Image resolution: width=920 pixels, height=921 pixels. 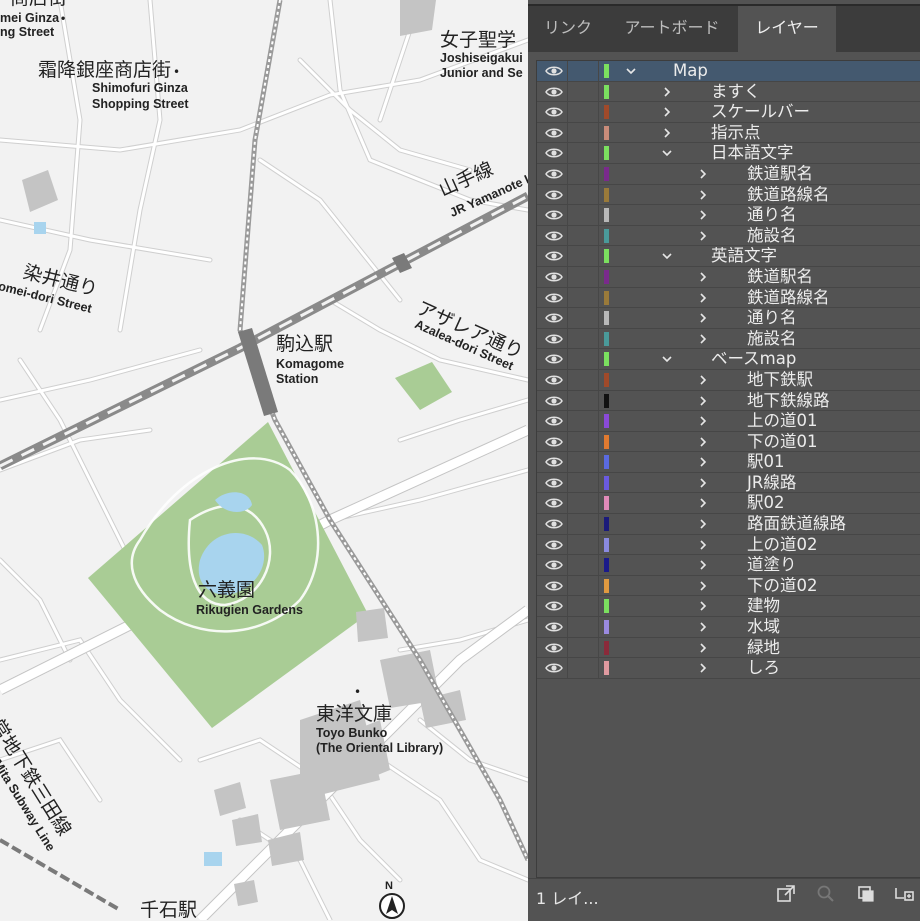 I want to click on layer-row: 下の道01, so click(x=728, y=442).